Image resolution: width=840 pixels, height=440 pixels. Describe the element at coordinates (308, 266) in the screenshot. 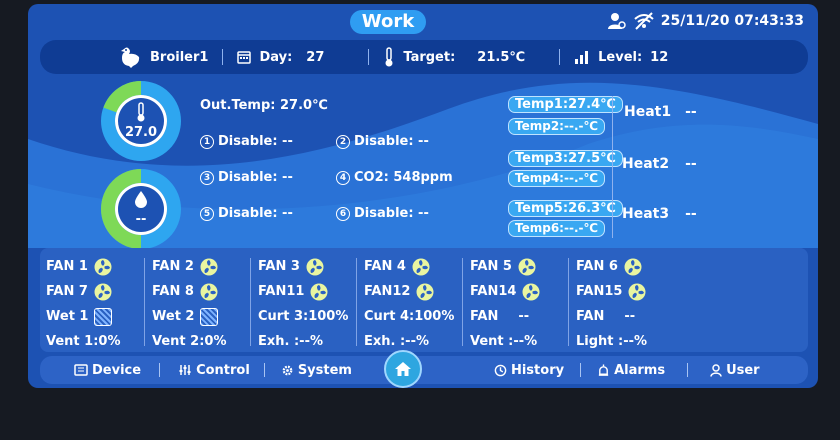

I see `fan-row: FAN 3` at that location.